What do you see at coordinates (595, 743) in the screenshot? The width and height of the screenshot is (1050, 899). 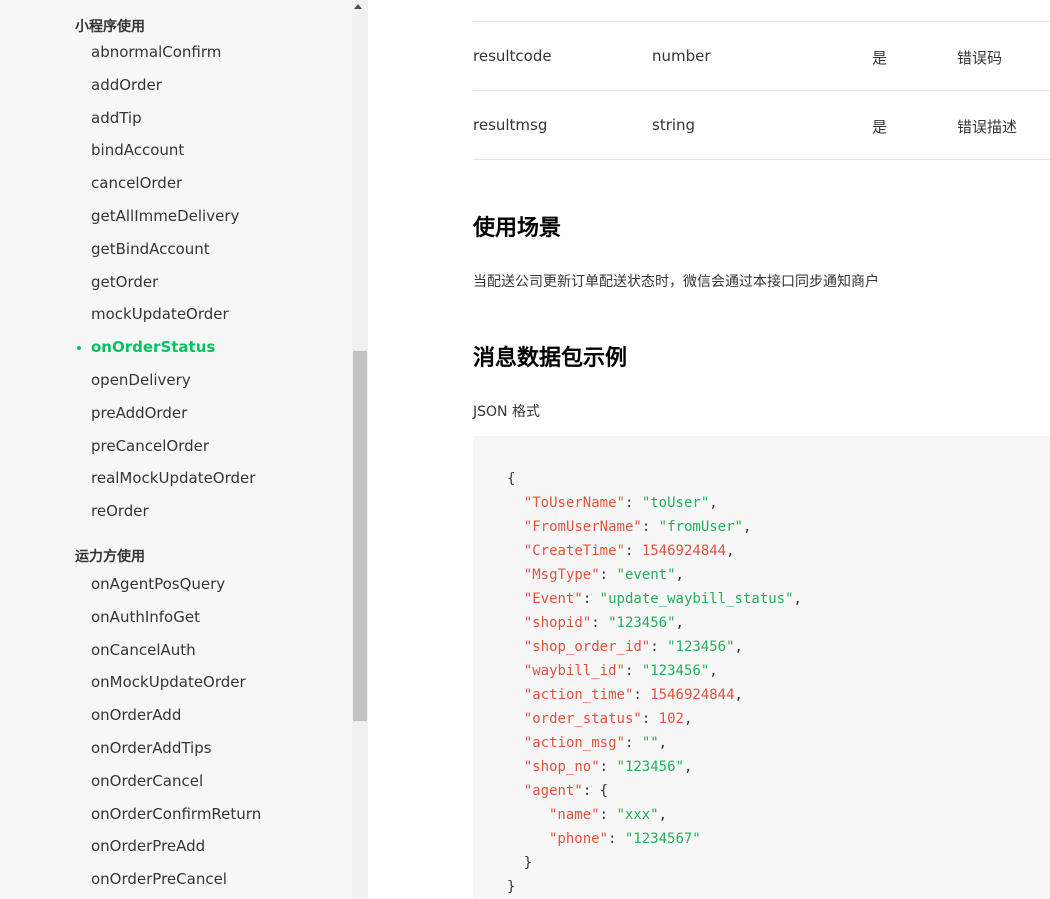 I see `json-field: "action_msg": "",` at bounding box center [595, 743].